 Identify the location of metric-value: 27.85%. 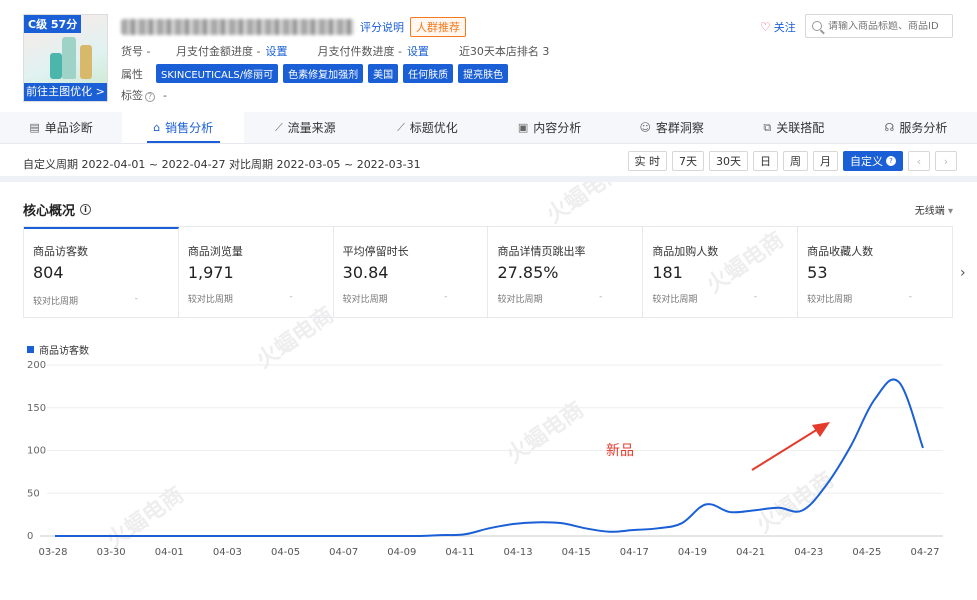
(528, 272).